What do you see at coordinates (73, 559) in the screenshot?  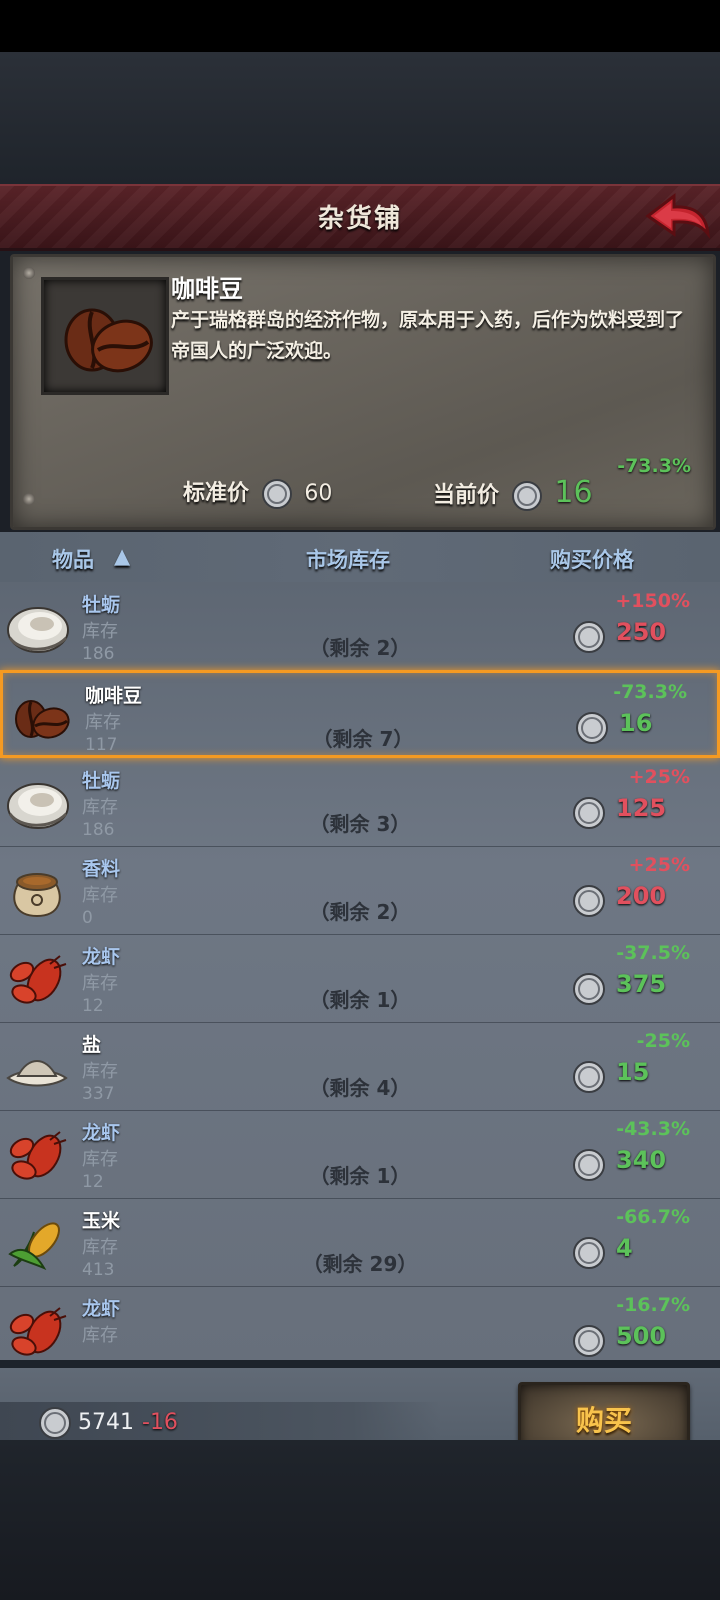 I see `column-item: 物品` at bounding box center [73, 559].